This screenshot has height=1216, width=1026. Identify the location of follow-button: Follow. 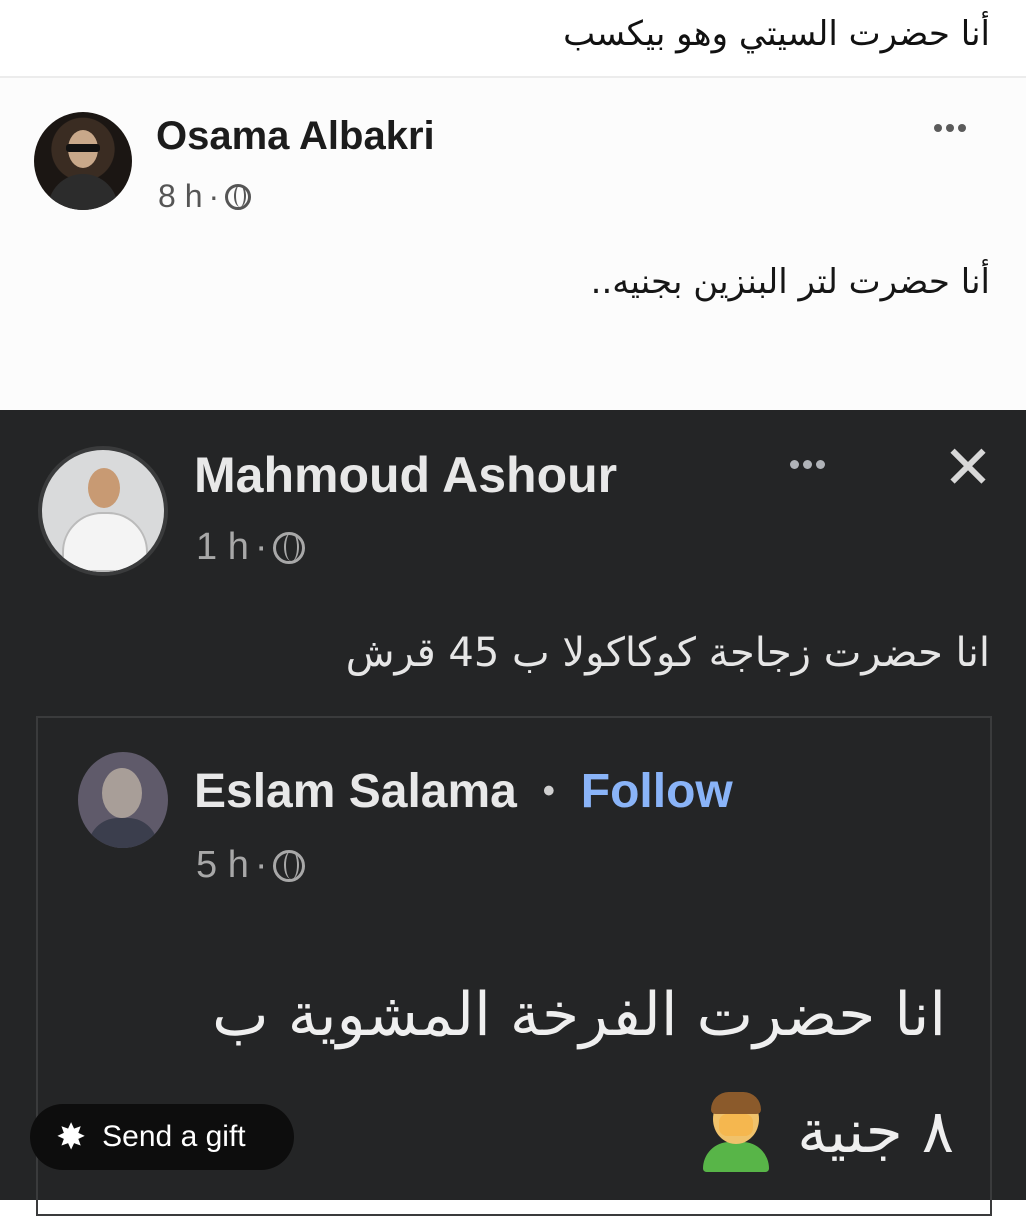
(657, 791).